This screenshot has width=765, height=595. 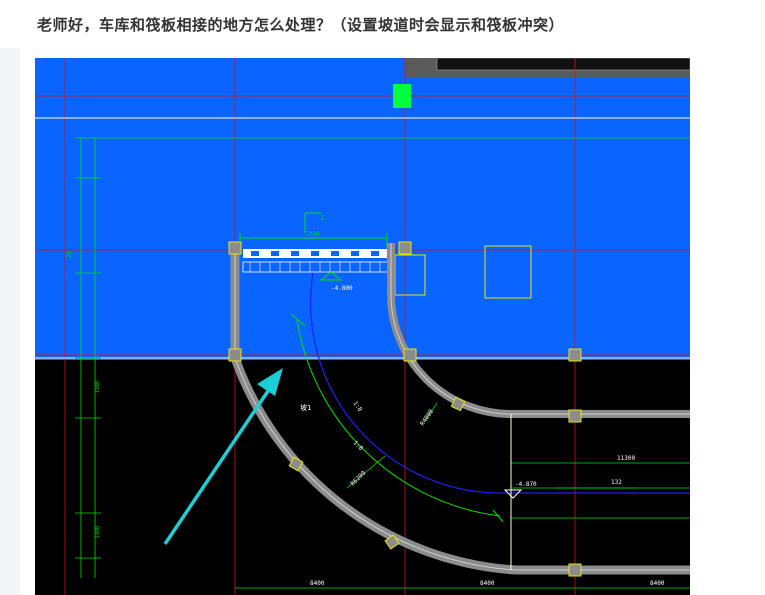 I want to click on small-tag: I, so click(x=323, y=218).